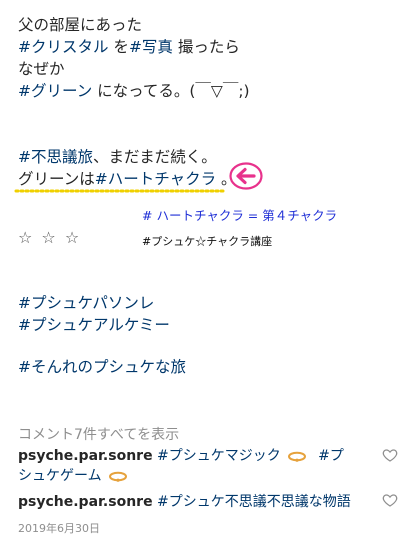 Image resolution: width=414 pixels, height=552 pixels. I want to click on caption-text: 撮ったら, so click(206, 47).